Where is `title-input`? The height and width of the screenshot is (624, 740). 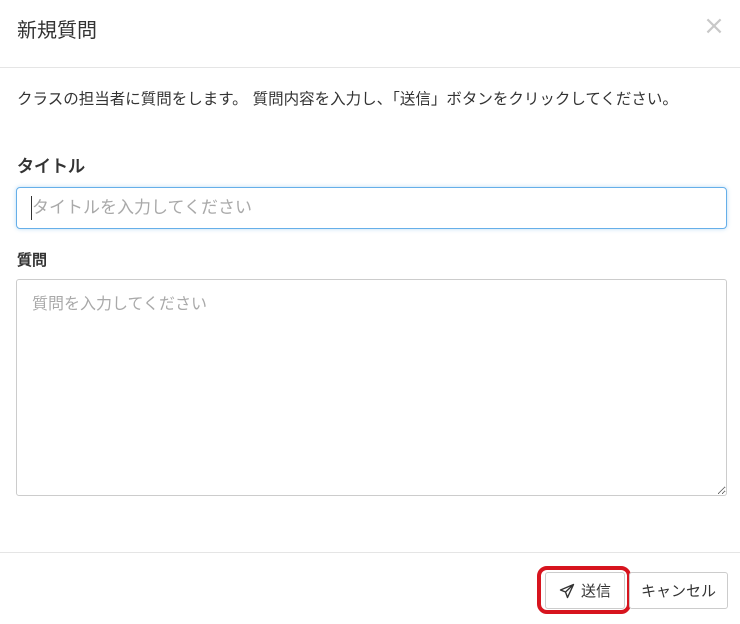
title-input is located at coordinates (371, 208).